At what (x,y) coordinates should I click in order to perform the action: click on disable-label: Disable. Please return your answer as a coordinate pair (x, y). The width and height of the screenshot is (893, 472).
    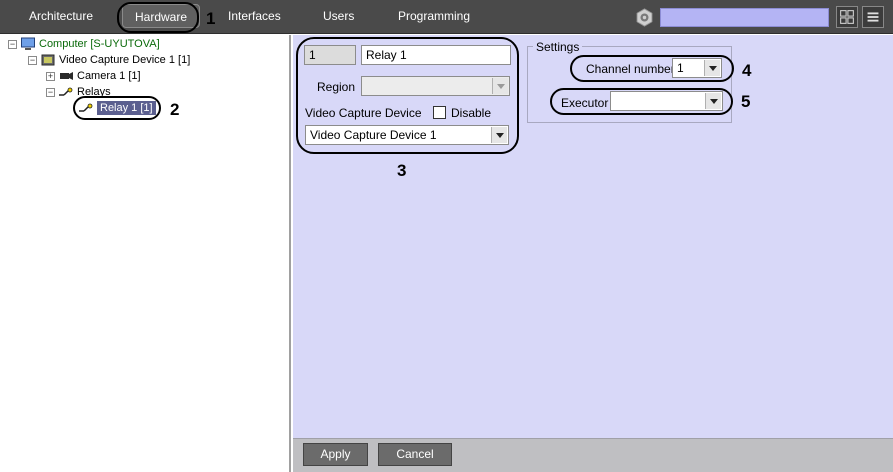
    Looking at the image, I should click on (471, 113).